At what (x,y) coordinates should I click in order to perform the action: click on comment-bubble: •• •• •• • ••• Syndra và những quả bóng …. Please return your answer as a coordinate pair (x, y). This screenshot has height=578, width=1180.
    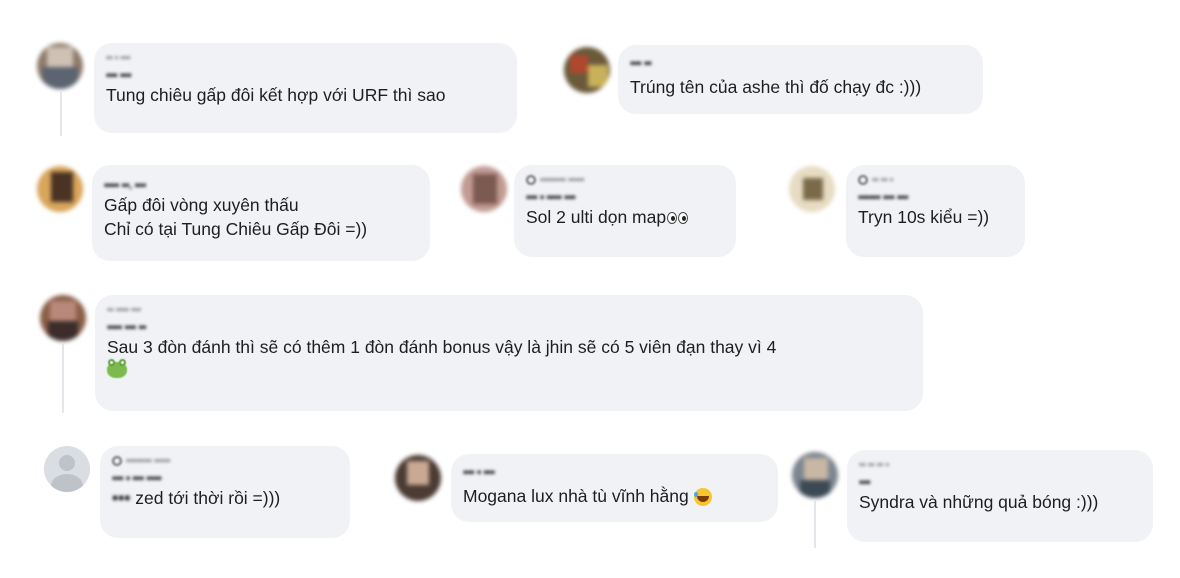
    Looking at the image, I should click on (1000, 496).